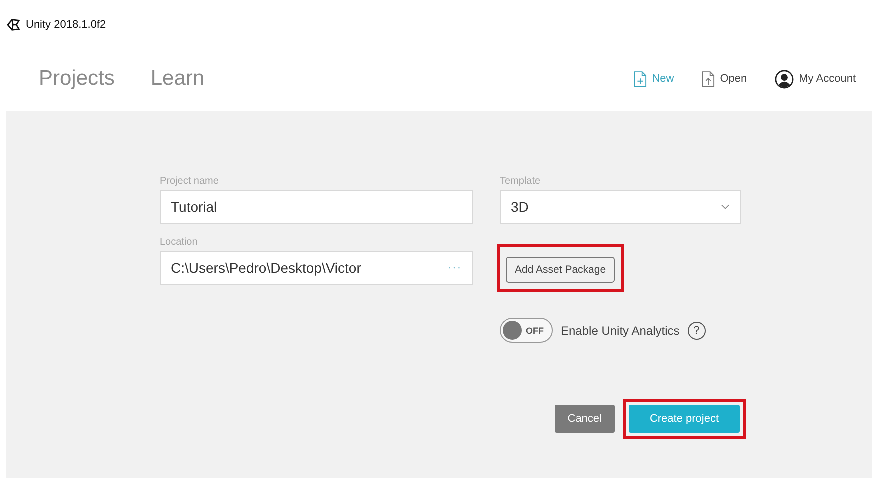  Describe the element at coordinates (561, 270) in the screenshot. I see `add-asset-package-button: Add Asset Package` at that location.